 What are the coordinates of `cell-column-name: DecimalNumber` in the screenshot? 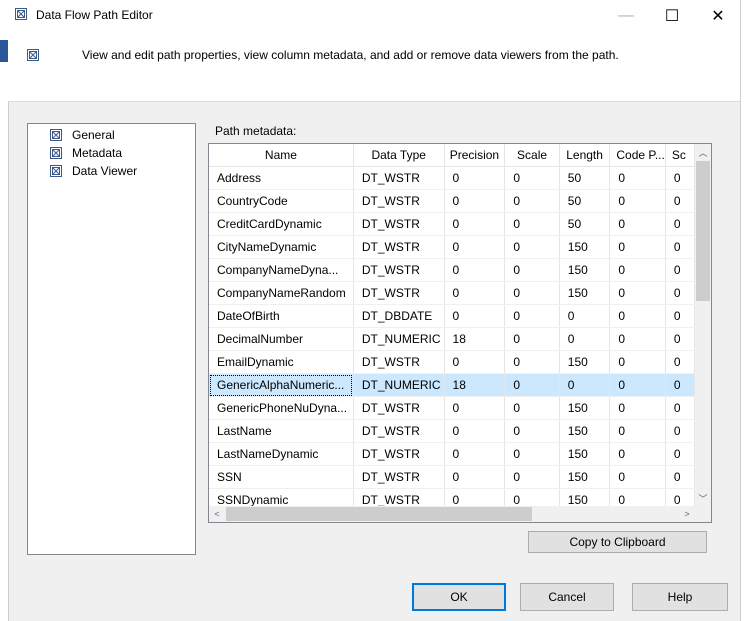 It's located at (281, 339).